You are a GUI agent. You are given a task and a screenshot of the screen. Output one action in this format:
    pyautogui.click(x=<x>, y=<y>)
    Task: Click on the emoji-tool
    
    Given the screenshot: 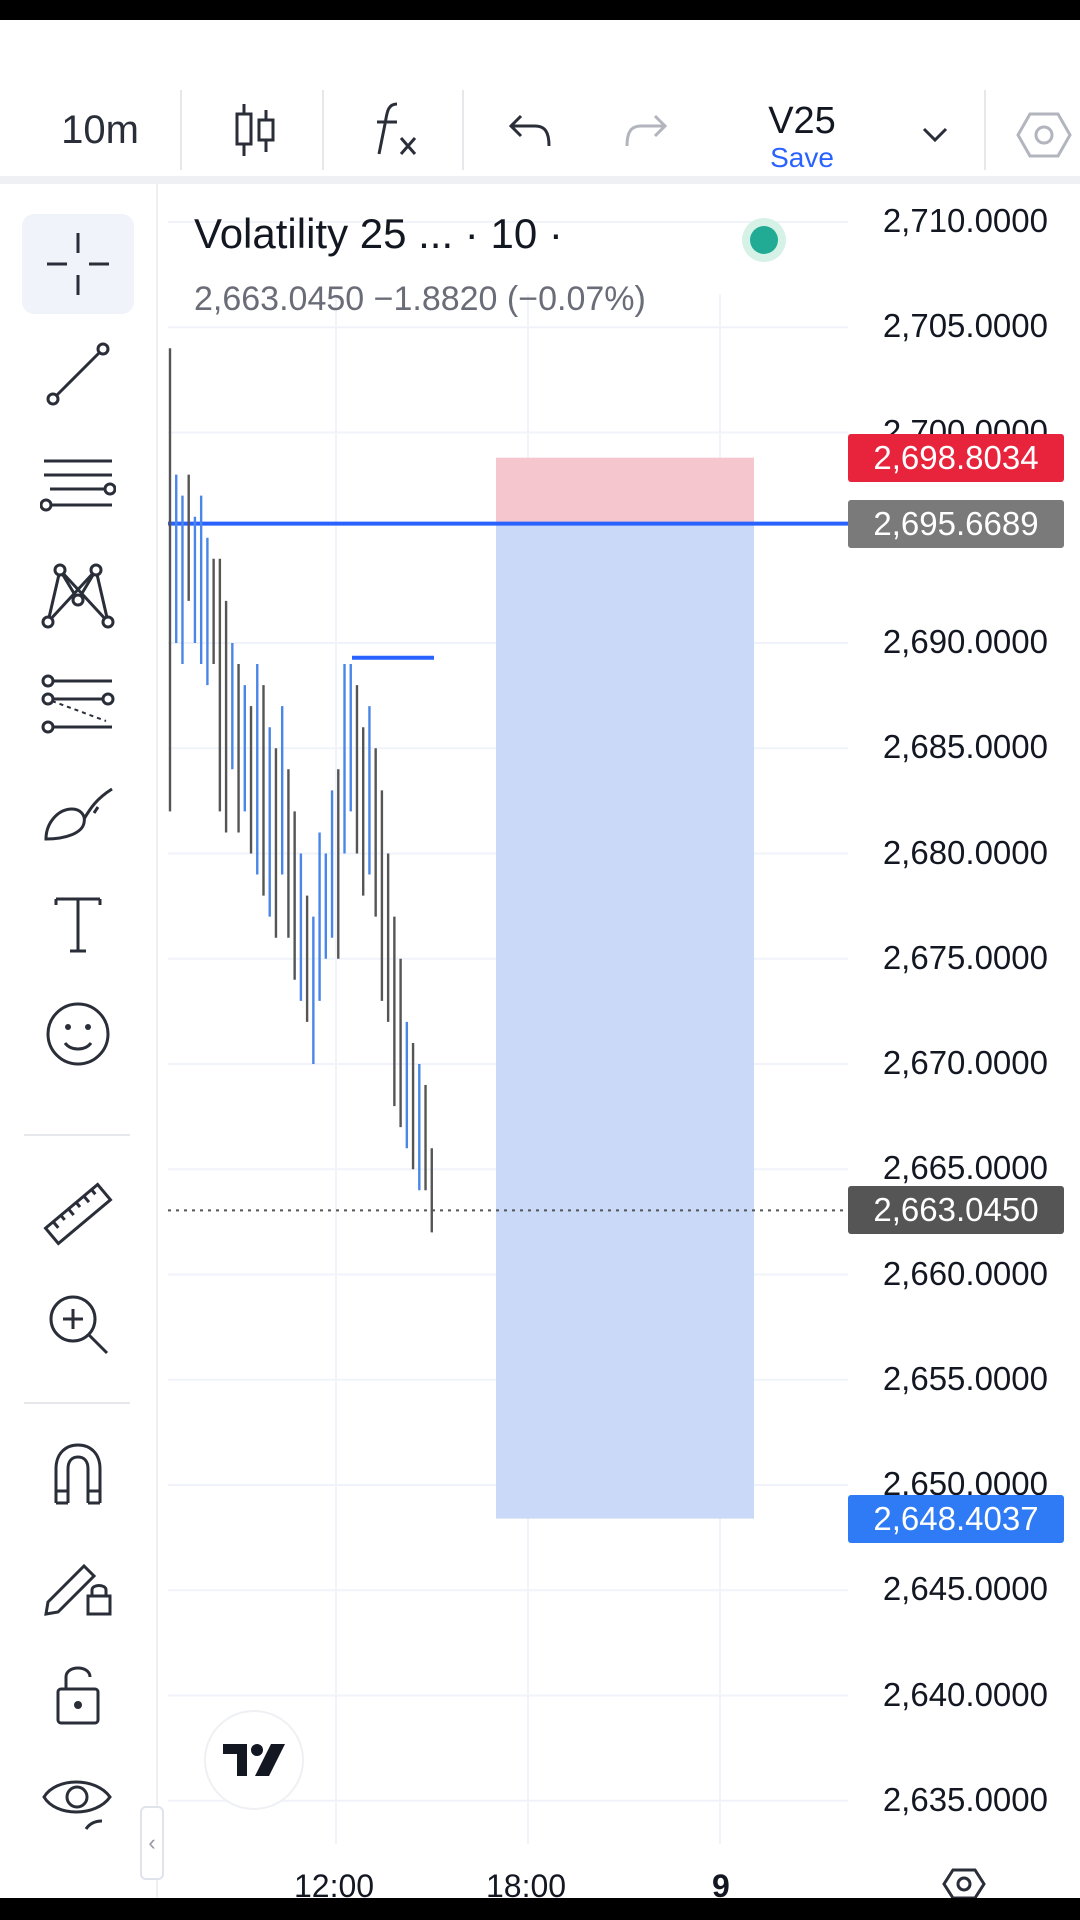 What is the action you would take?
    pyautogui.click(x=78, y=1034)
    